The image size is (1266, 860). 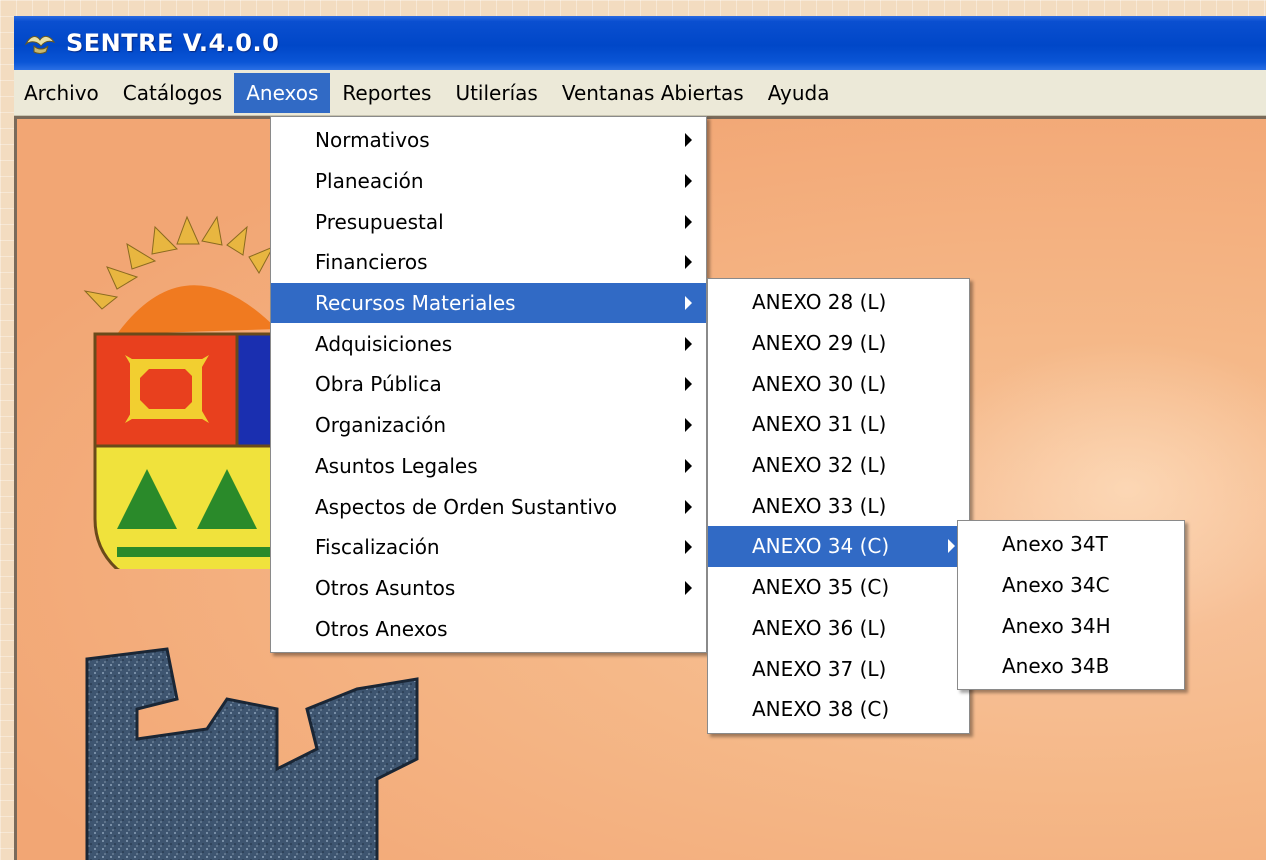 What do you see at coordinates (1071, 666) in the screenshot?
I see `menu-item-anexo-34b: Anexo 34B` at bounding box center [1071, 666].